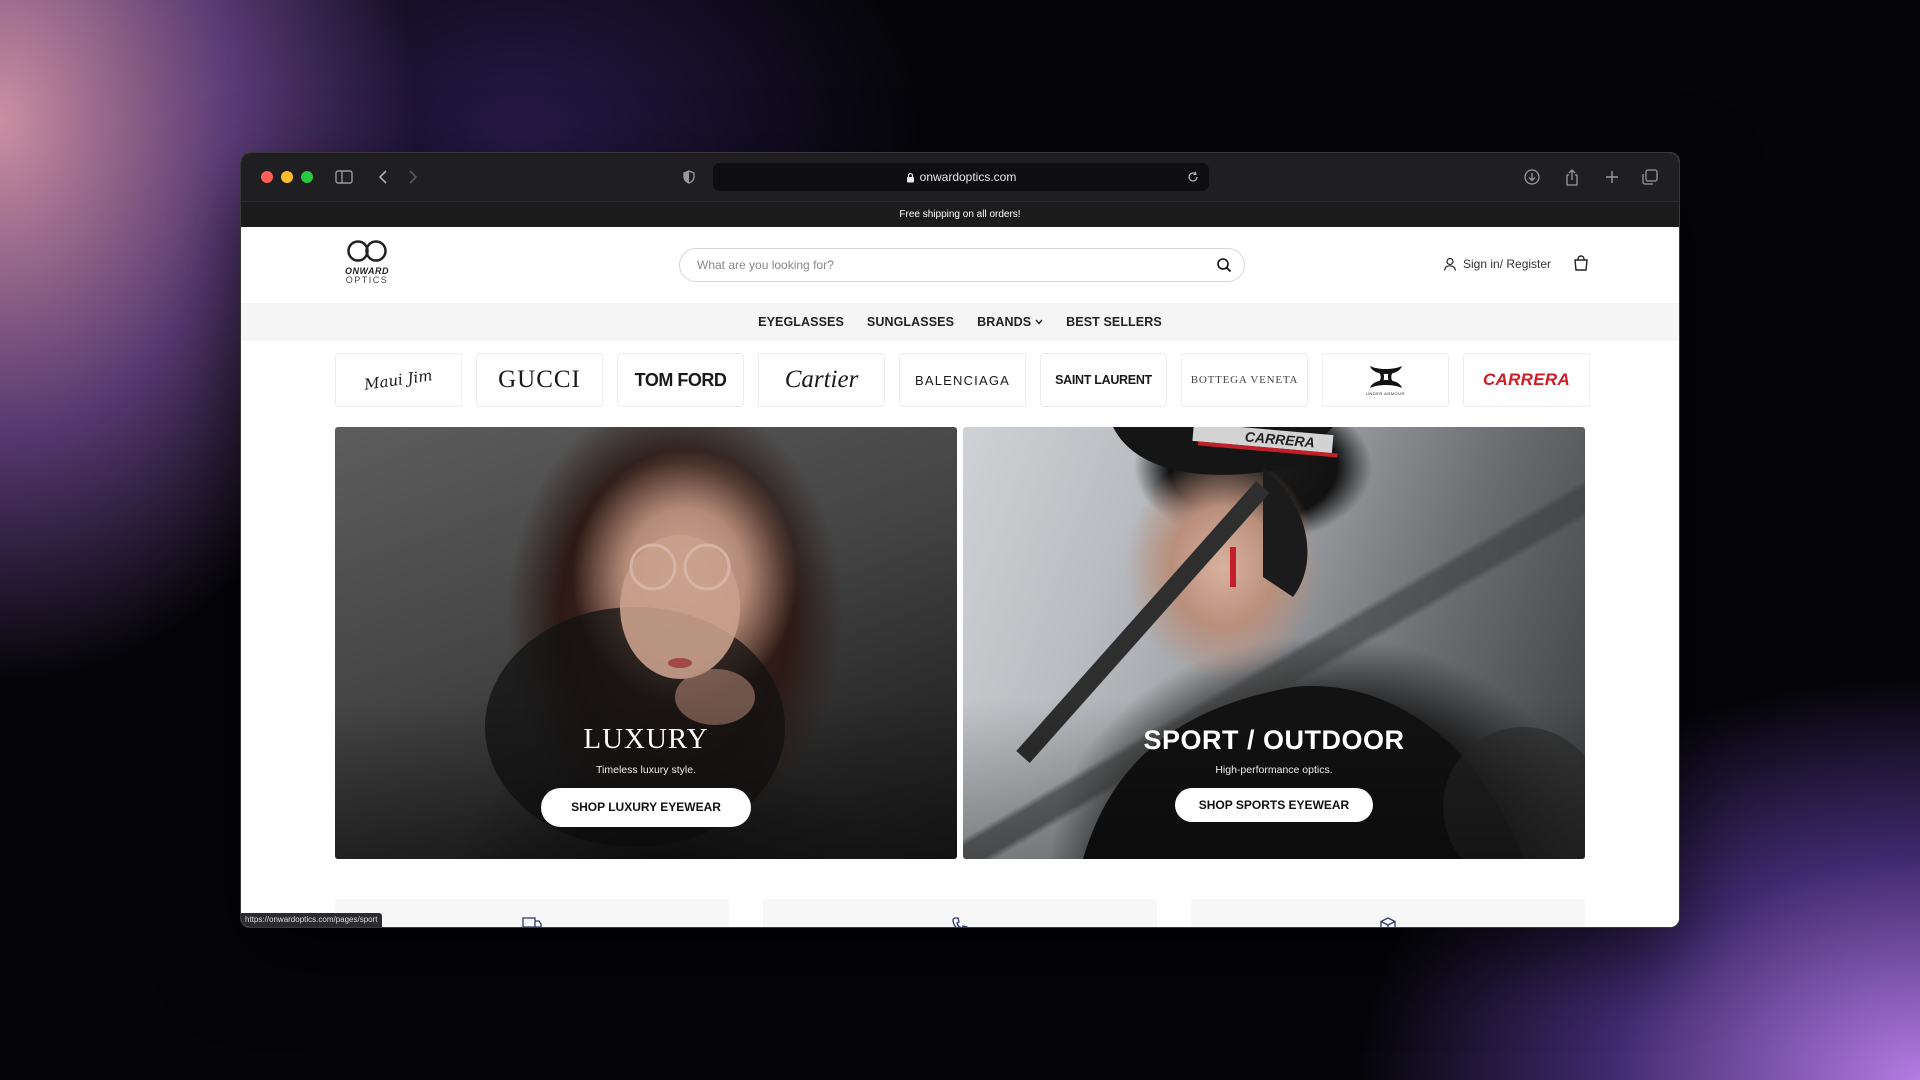 The image size is (1920, 1080). I want to click on sign-in-link: Sign in/ Register, so click(1497, 264).